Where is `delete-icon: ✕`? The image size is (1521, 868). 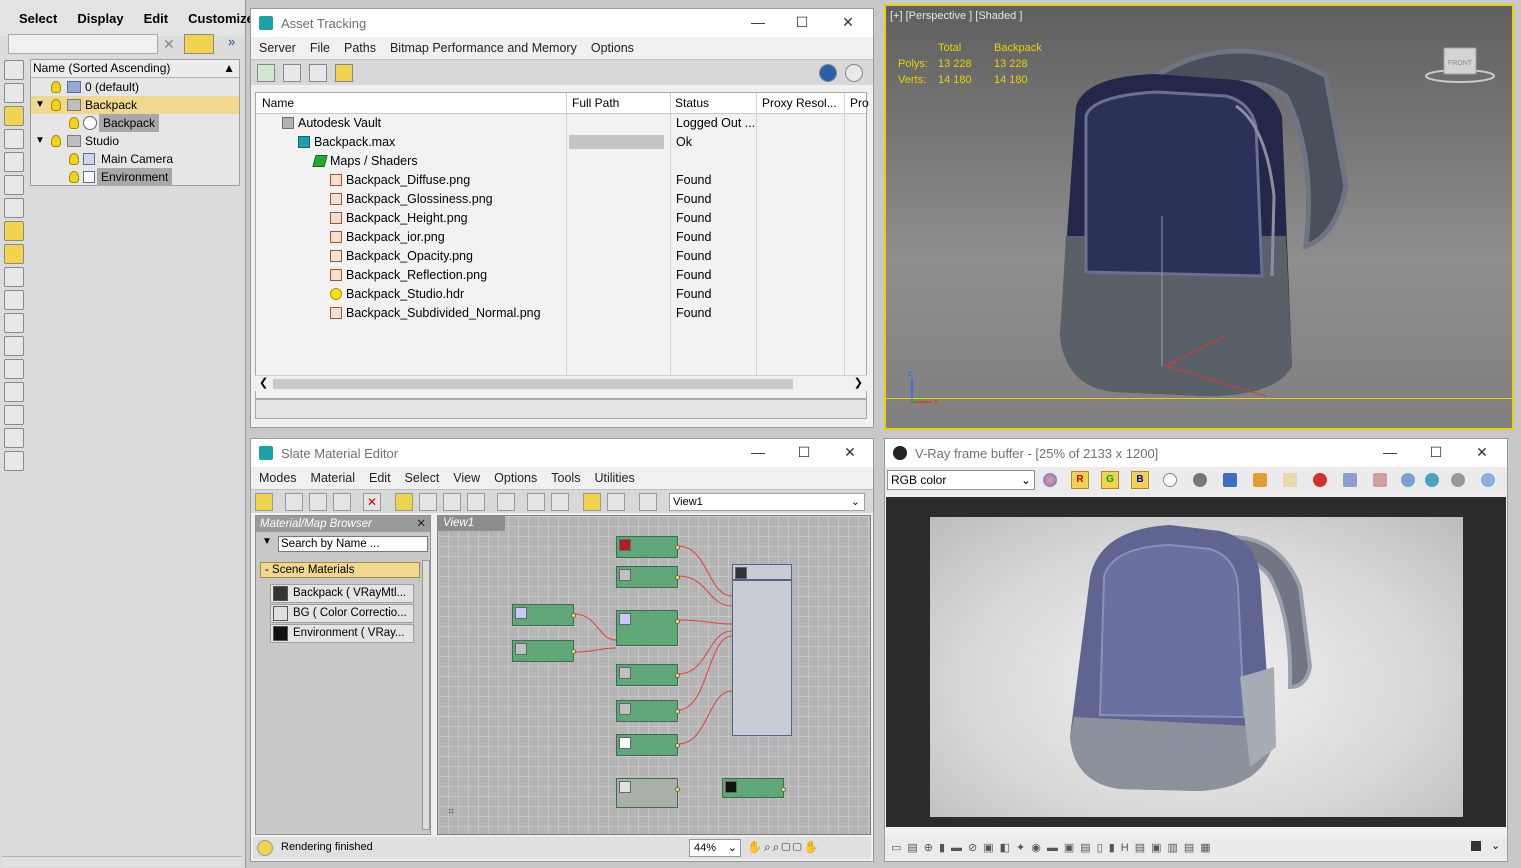
delete-icon: ✕ is located at coordinates (372, 502).